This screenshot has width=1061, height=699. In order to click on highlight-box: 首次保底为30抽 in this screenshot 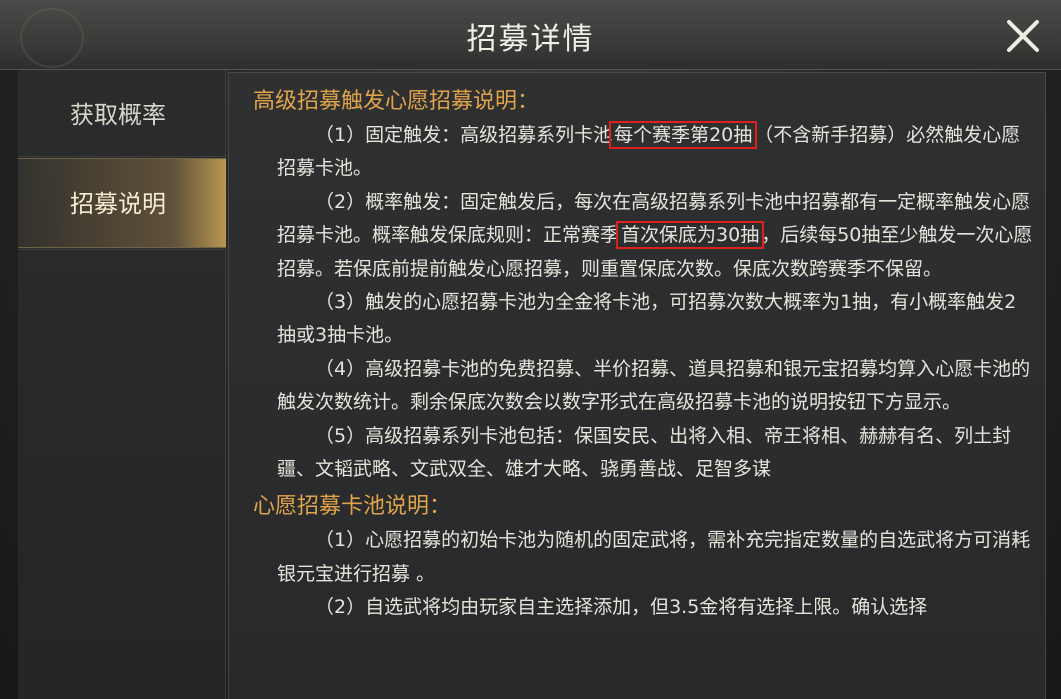, I will do `click(690, 235)`.